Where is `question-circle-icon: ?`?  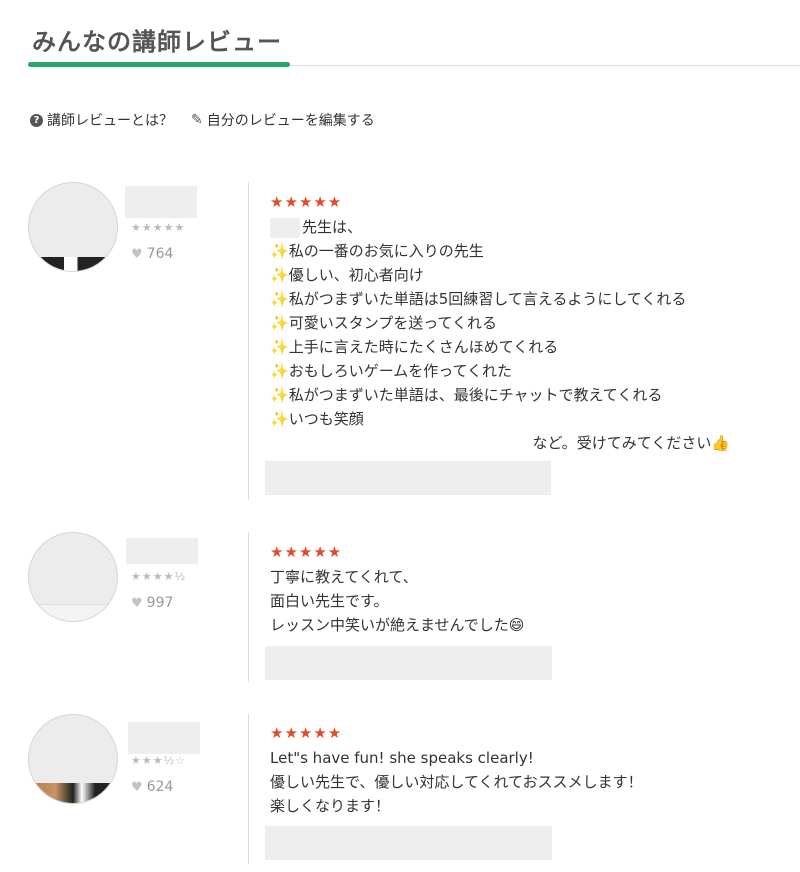 question-circle-icon: ? is located at coordinates (36, 120).